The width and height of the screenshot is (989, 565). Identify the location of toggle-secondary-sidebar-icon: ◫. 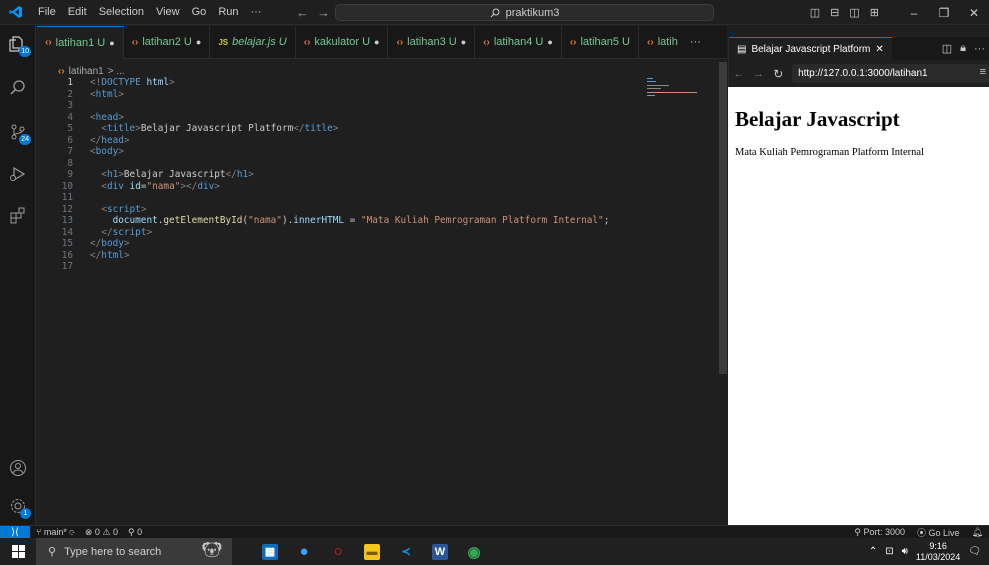
(854, 12).